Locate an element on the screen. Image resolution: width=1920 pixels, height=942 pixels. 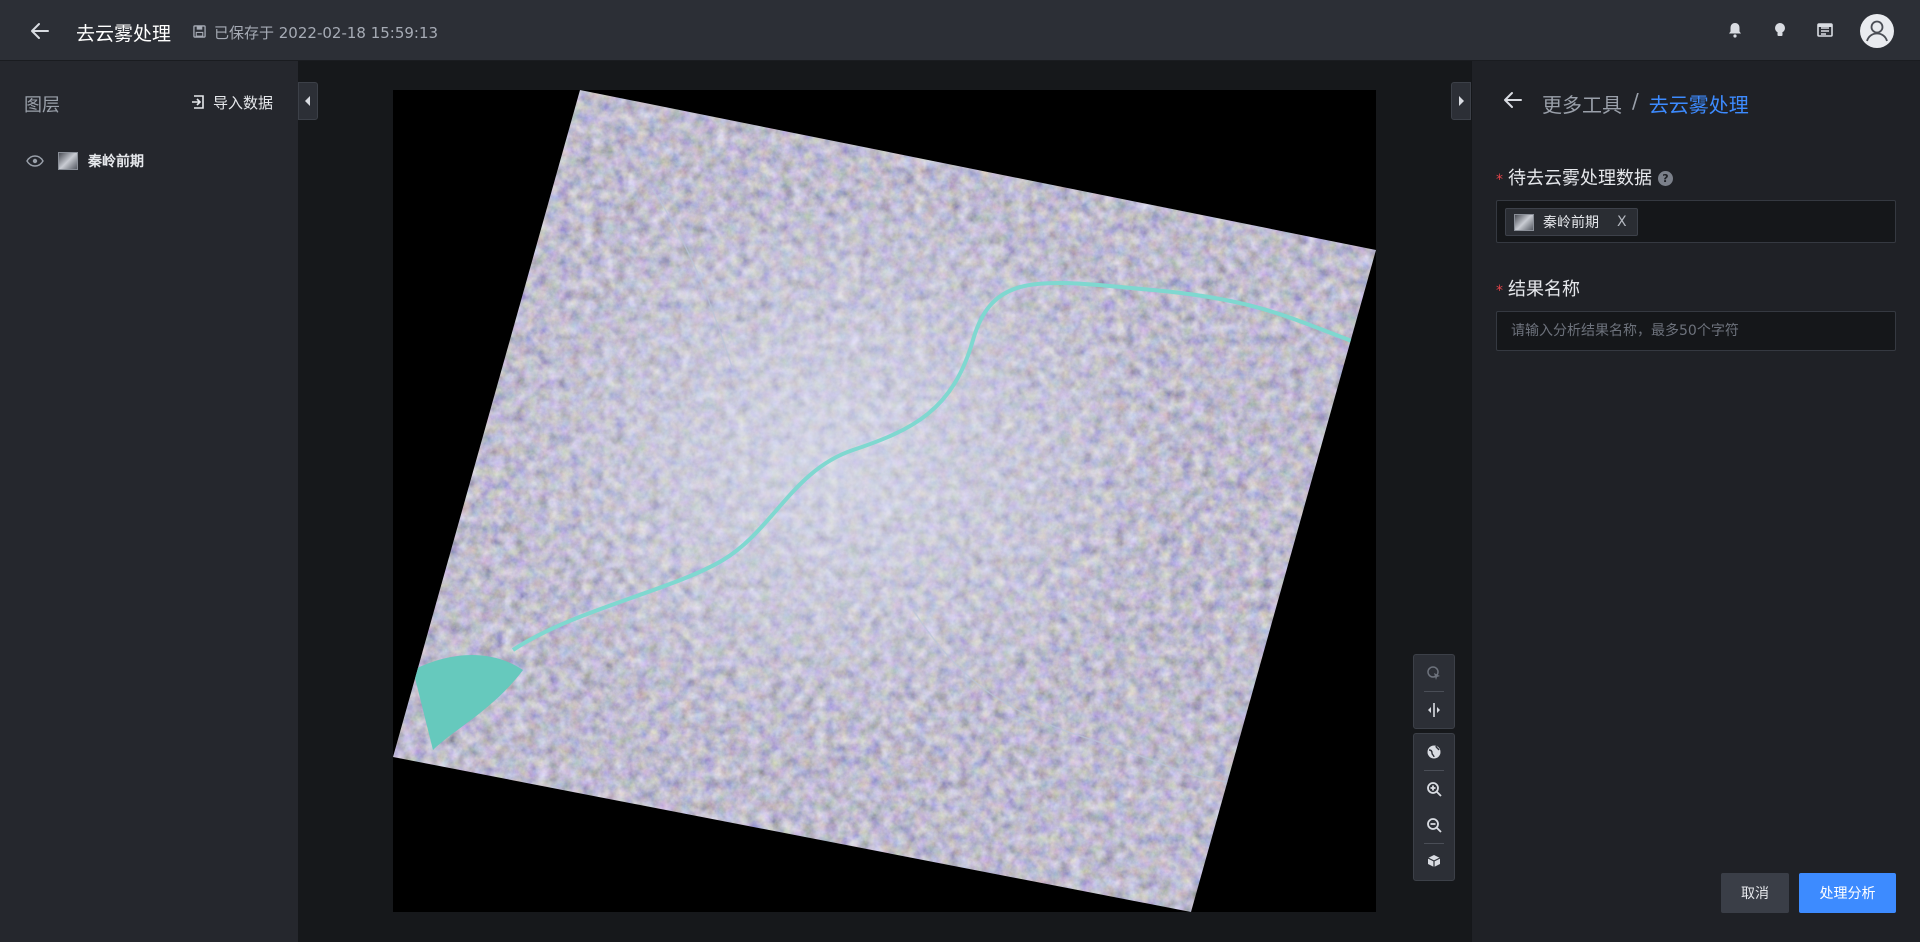
split-compare-icon is located at coordinates (1434, 710).